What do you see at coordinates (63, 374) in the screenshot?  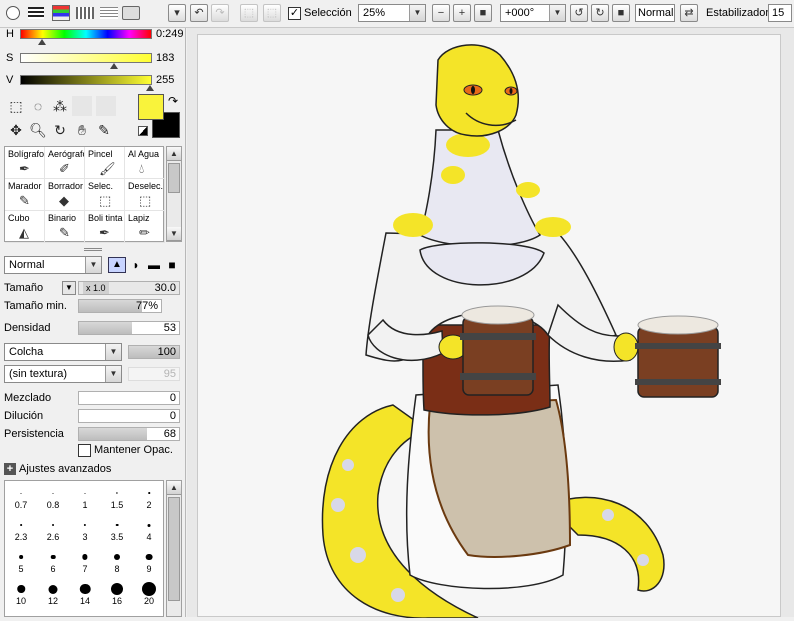 I see `brush-texture-dropdown: (sin textura) ▼` at bounding box center [63, 374].